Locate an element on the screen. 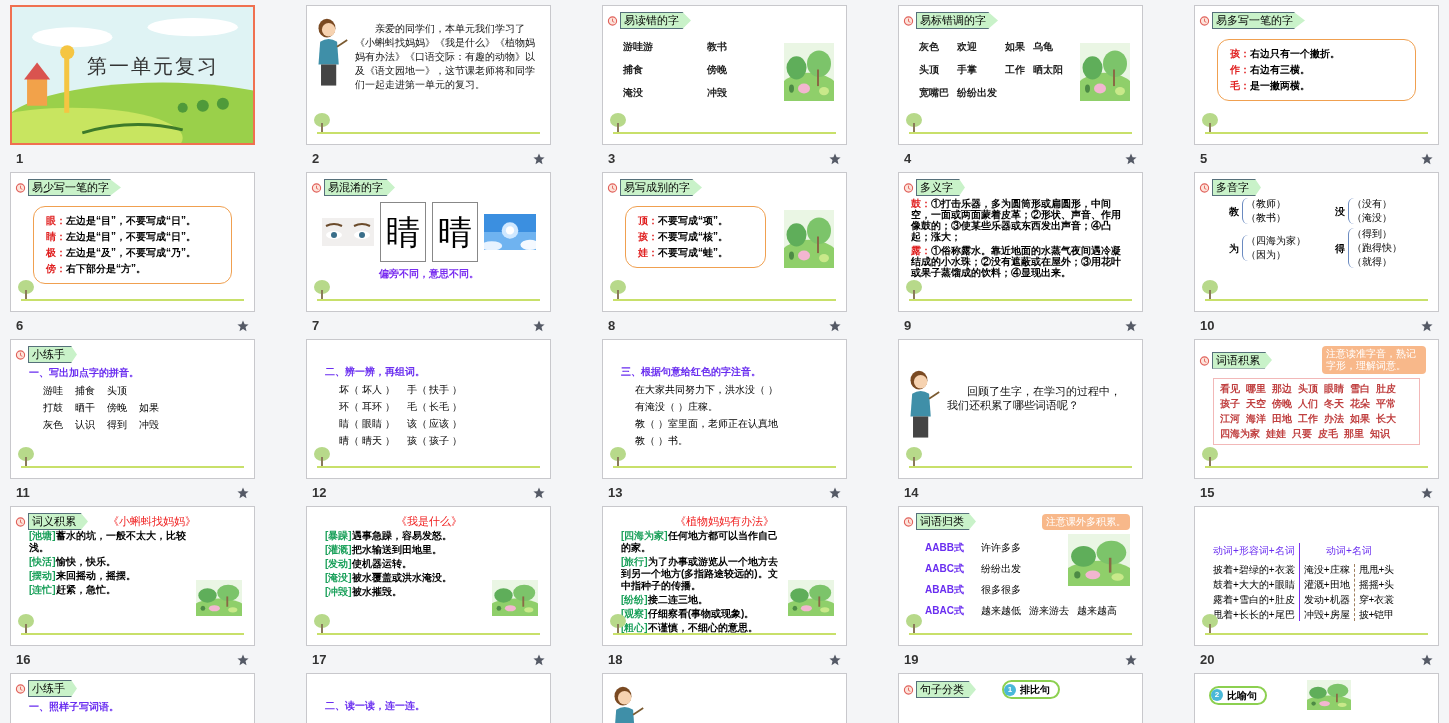 This screenshot has width=1449, height=723. slide-thumbnail: 词语积累 注意读准字音，熟记字形，理解词意。 看见 哪里 那边 头顶 眼睛 雪白 肚皮 孩子 天空 傍晚 人们 冬天 花朵 平常 江河 海洋 田地 工作 办法 如果 长大 四海为家 娃娃 只要 皮毛 那里 知识 is located at coordinates (1316, 409).